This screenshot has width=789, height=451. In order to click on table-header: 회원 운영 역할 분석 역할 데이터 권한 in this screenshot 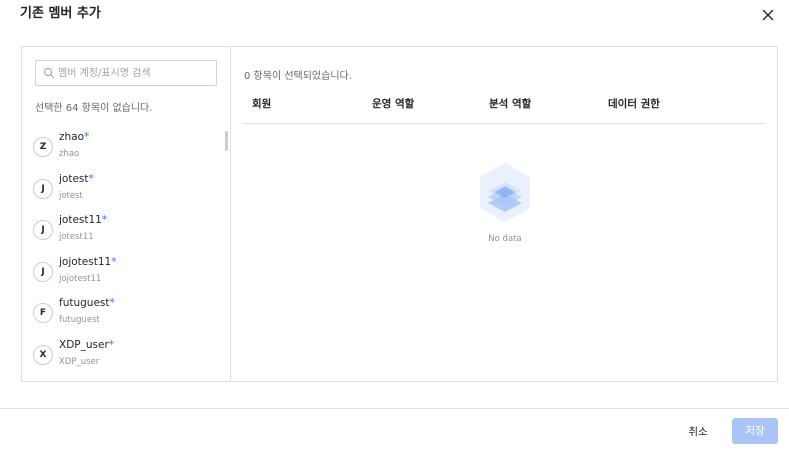, I will do `click(504, 104)`.